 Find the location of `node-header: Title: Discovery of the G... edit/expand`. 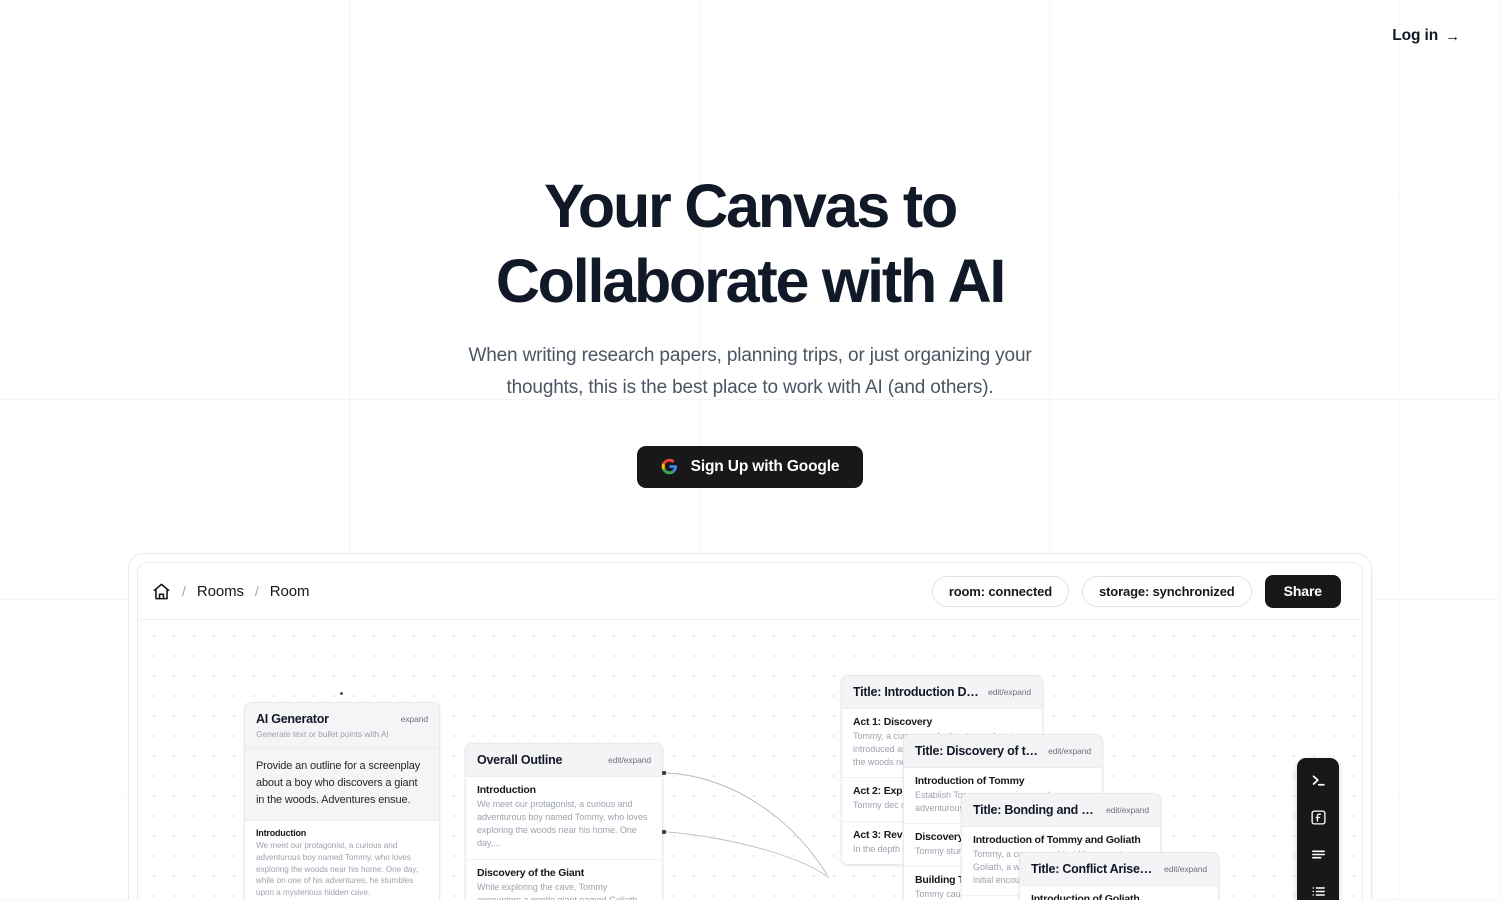

node-header: Title: Discovery of the G... edit/expand is located at coordinates (1003, 751).